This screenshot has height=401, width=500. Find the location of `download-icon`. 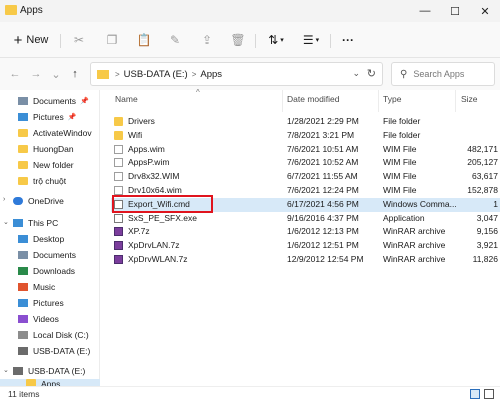

download-icon is located at coordinates (23, 271).